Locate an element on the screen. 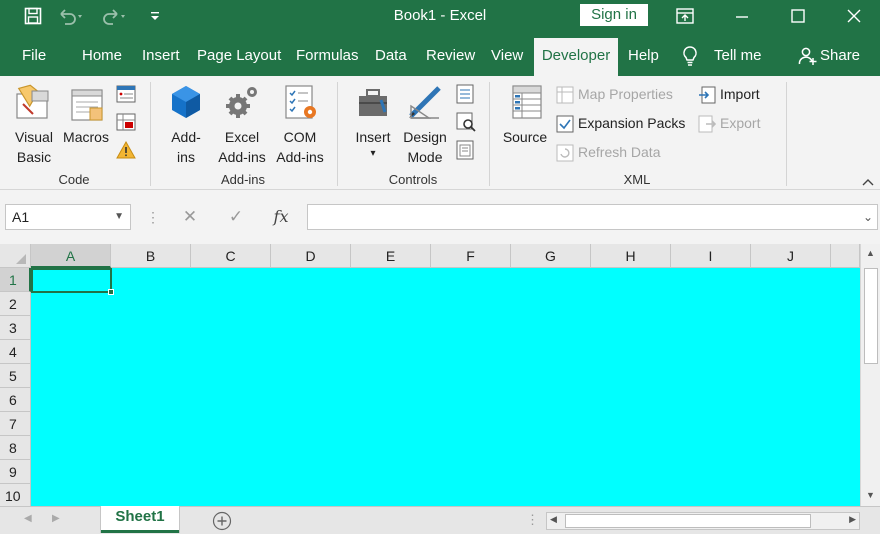 The width and height of the screenshot is (880, 534). formula-bar-grip-icon: ⋮ is located at coordinates (153, 217).